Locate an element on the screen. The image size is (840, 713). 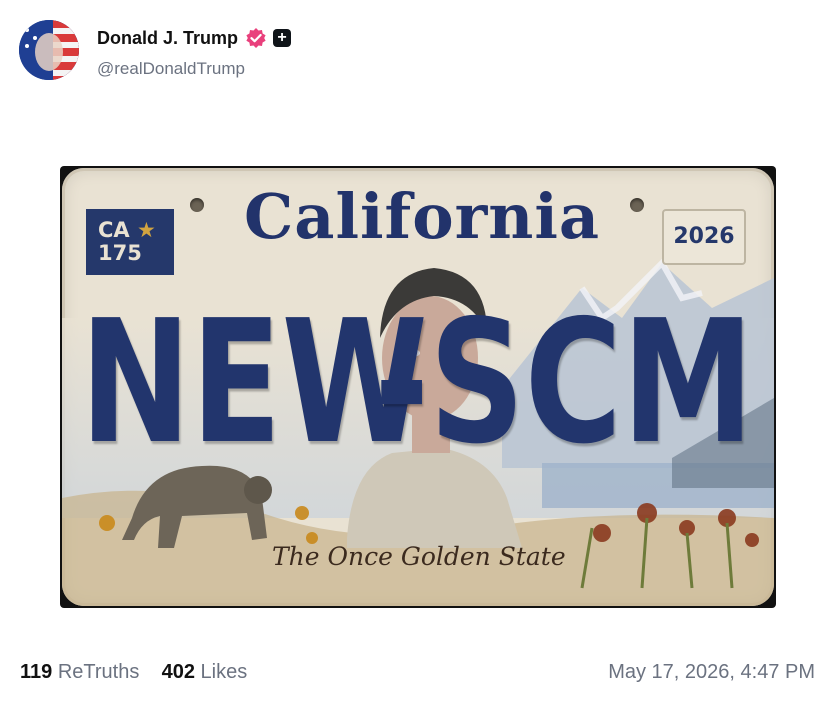
likes-label: Likes is located at coordinates (224, 672).